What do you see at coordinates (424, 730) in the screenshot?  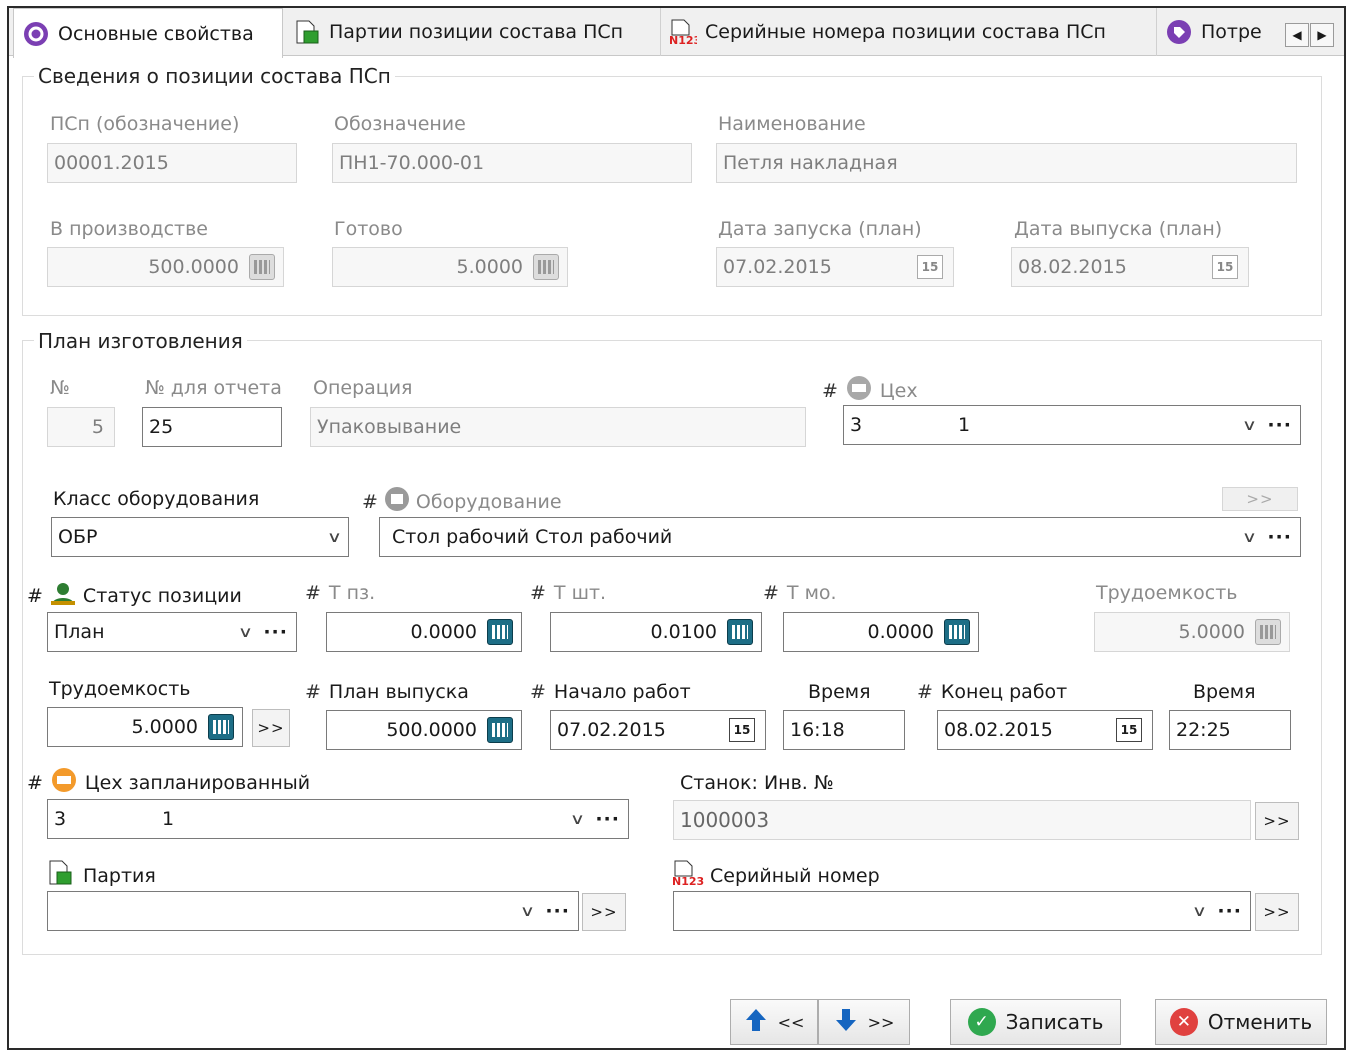 I see `release-plan-input: 500.0000` at bounding box center [424, 730].